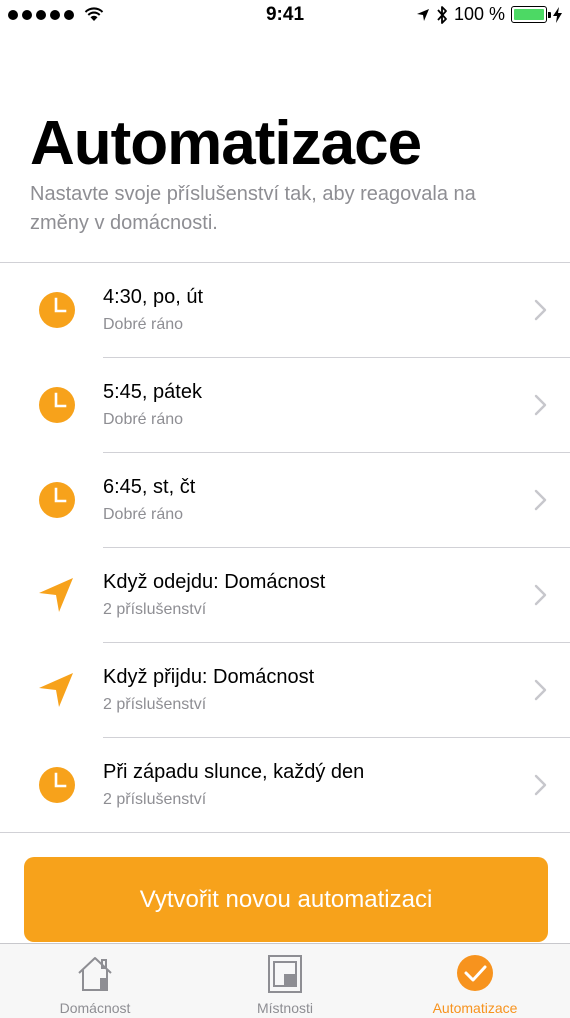 This screenshot has width=570, height=1018. What do you see at coordinates (152, 392) in the screenshot?
I see `automation-title: 5:45, pátek` at bounding box center [152, 392].